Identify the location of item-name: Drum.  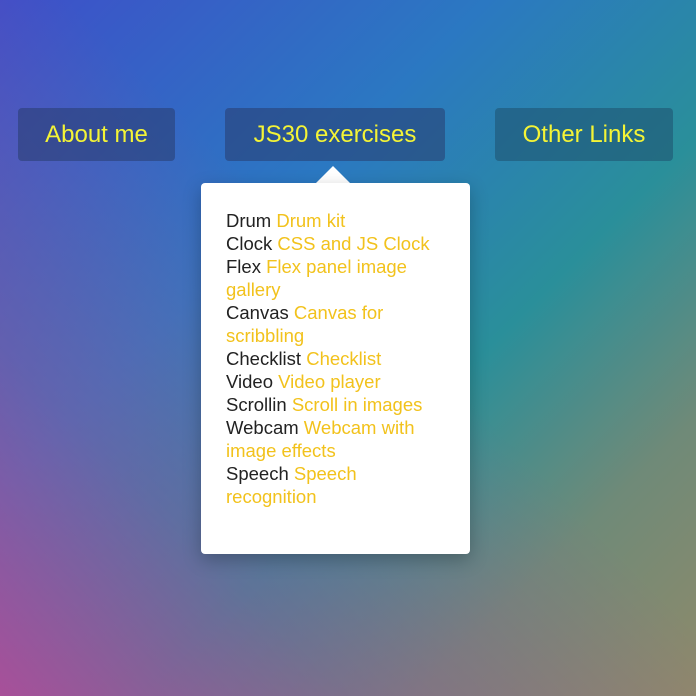
(249, 220).